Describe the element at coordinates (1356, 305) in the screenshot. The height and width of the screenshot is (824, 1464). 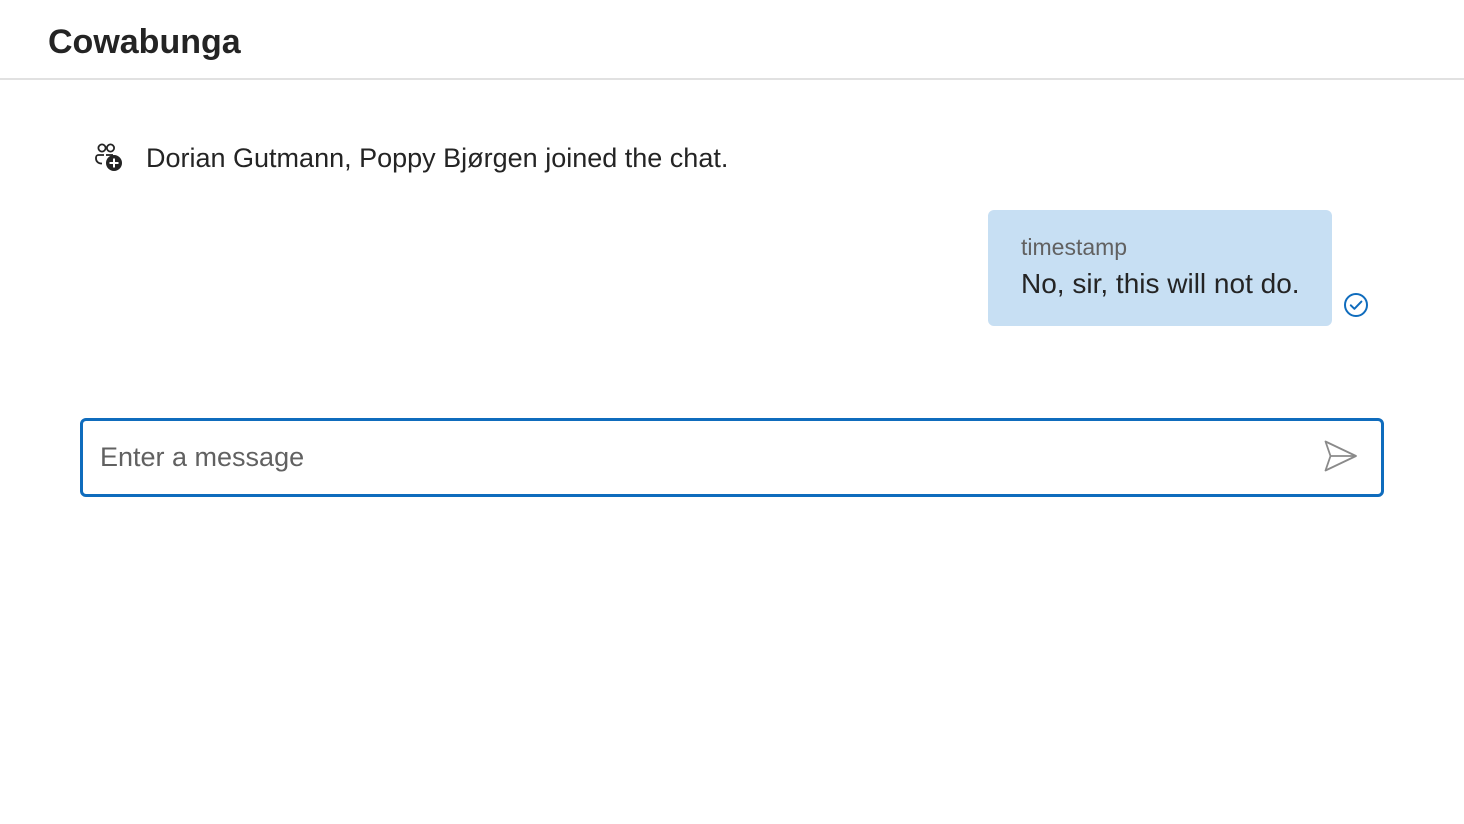
I see `checkmark-circle-icon` at that location.